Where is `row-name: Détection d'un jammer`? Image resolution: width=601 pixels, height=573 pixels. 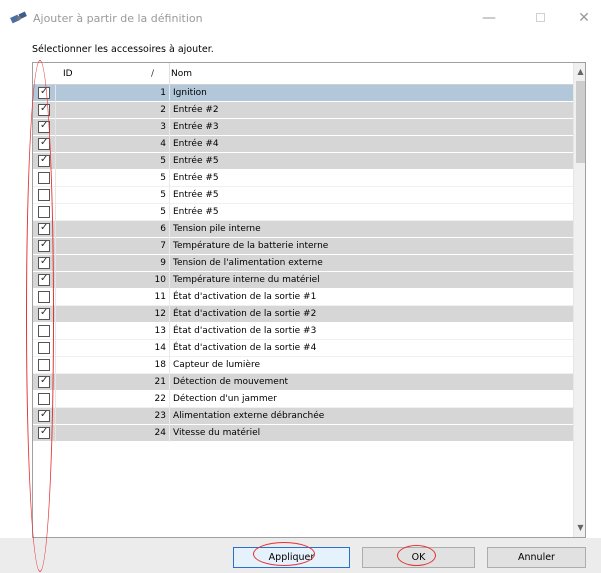 row-name: Détection d'un jammer is located at coordinates (225, 399).